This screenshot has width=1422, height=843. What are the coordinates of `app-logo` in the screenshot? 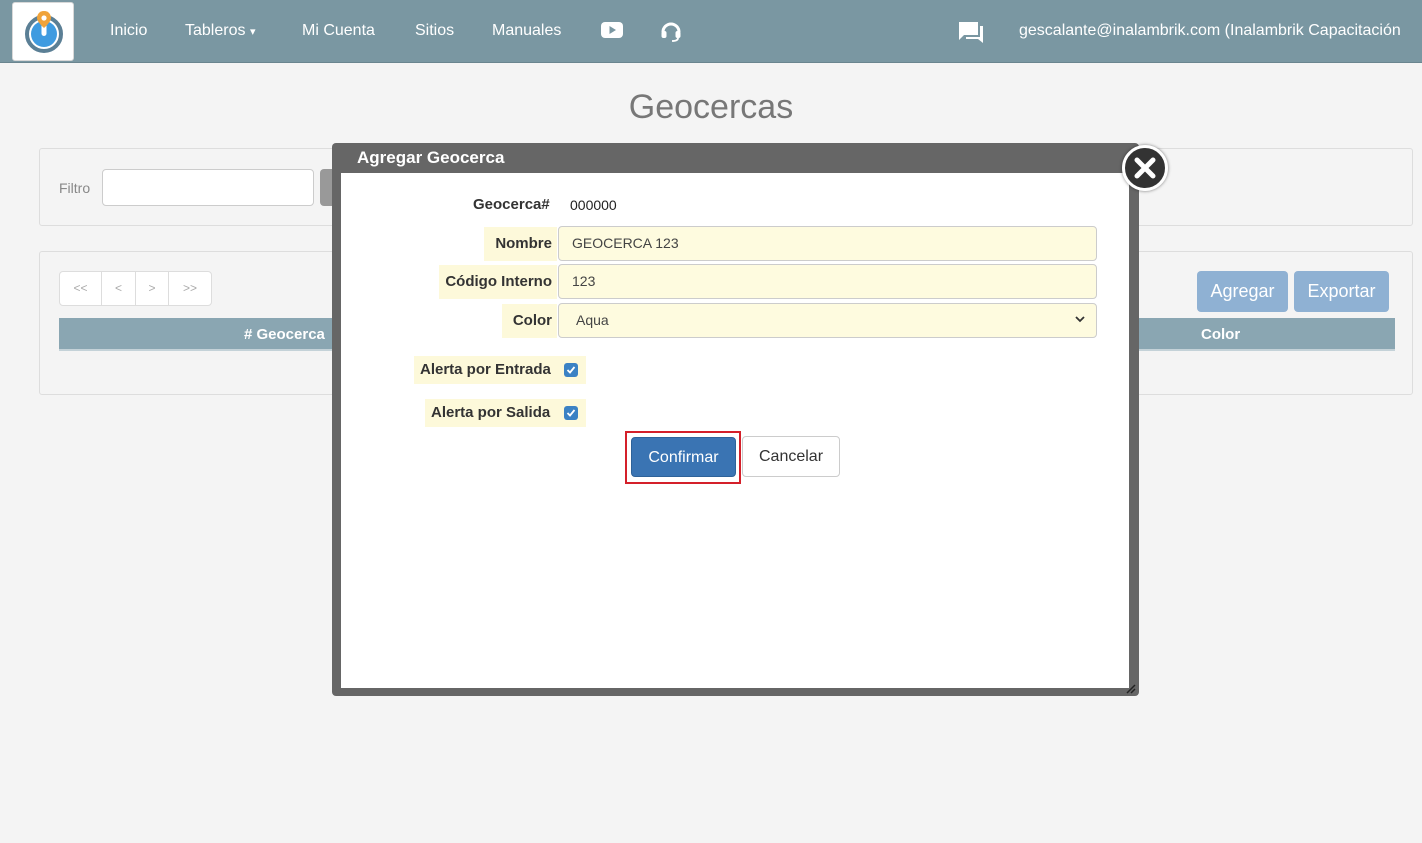 It's located at (43, 31).